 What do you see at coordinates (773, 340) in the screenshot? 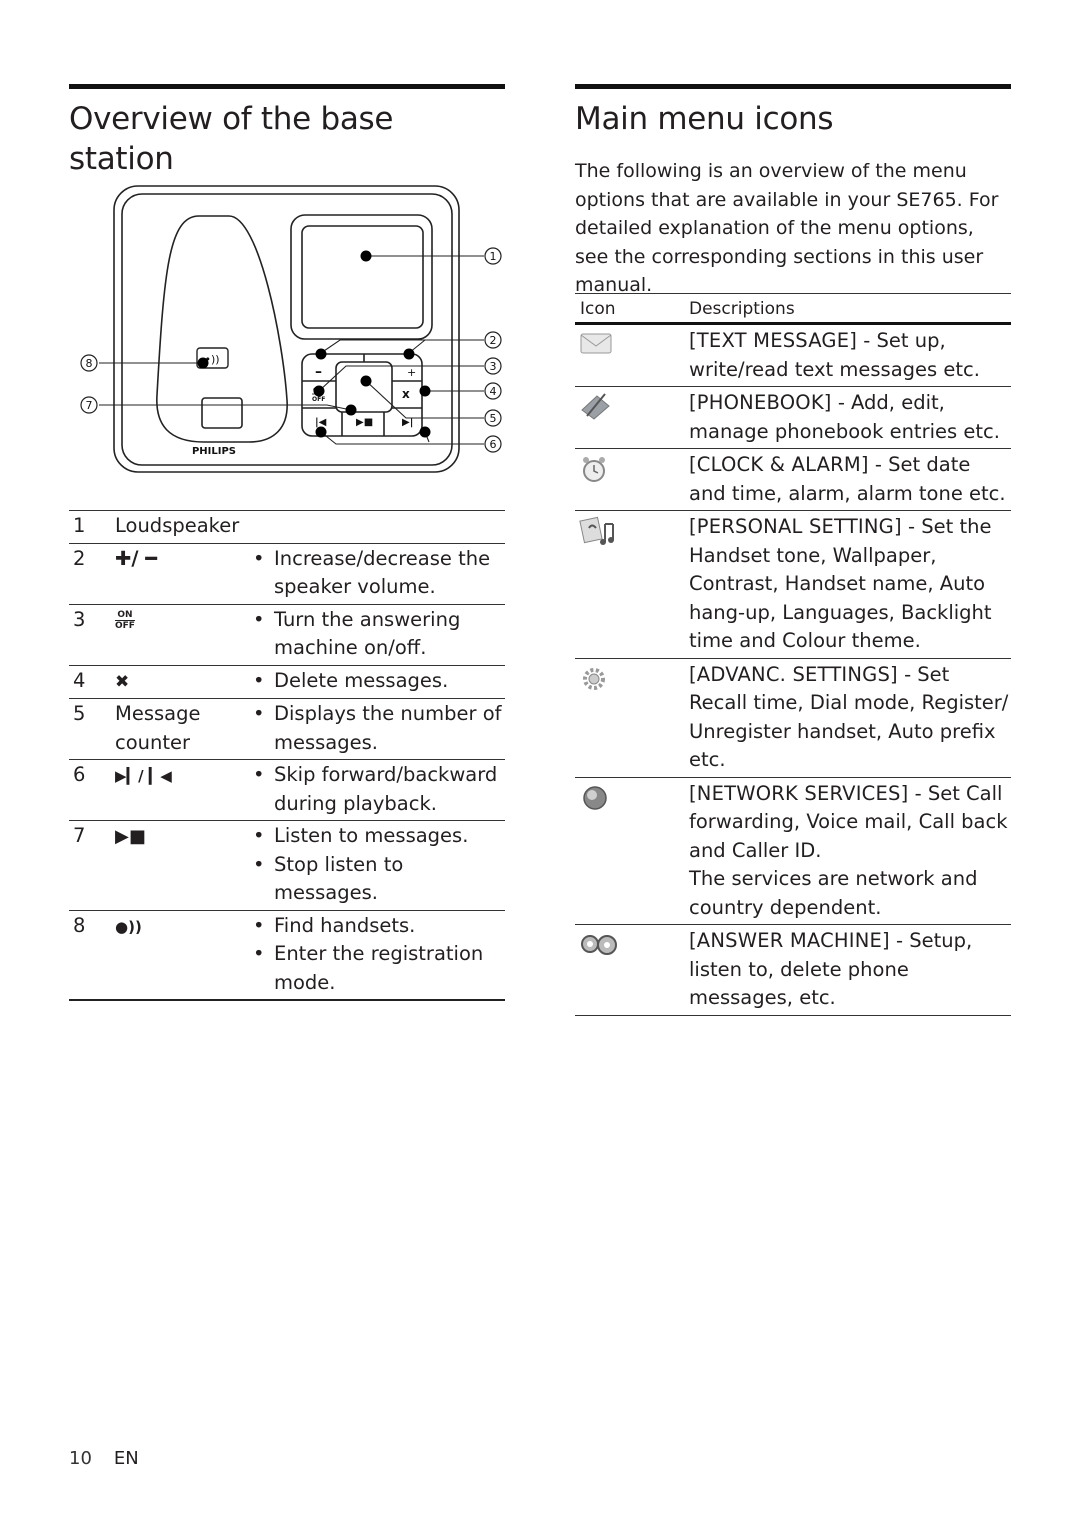
I see `menu-name: [TEXT MESSAGE]` at bounding box center [773, 340].